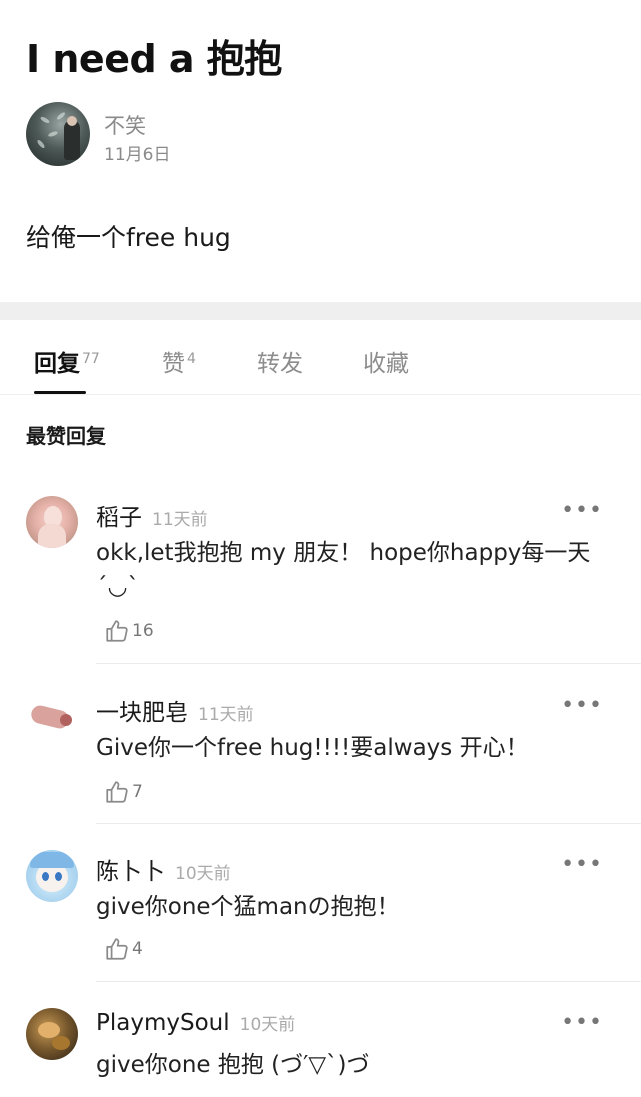 This screenshot has width=641, height=1097. Describe the element at coordinates (52, 522) in the screenshot. I see `portrait-avatar-icon` at that location.